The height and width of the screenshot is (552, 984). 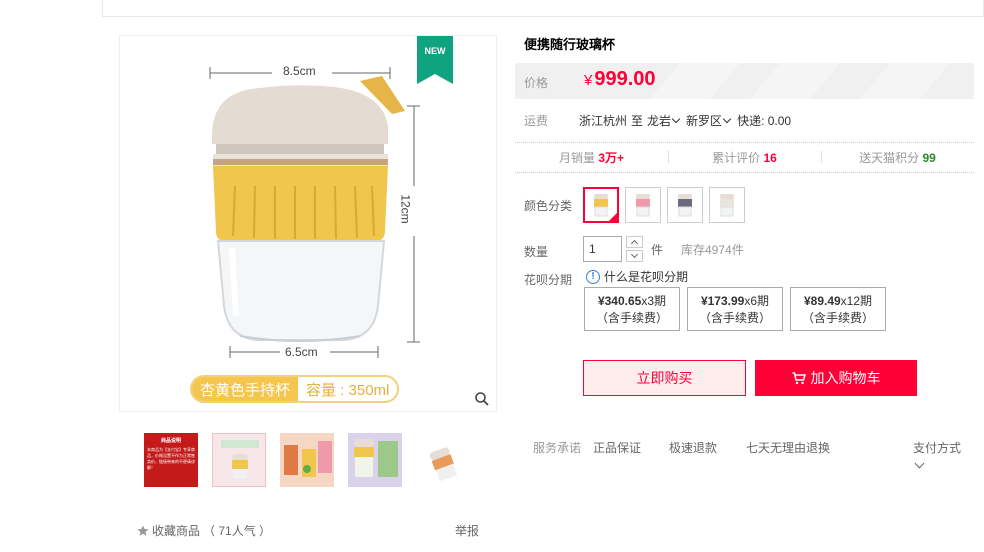 I want to click on thumbnail-text: 本商品为【支付宝】专享商品，价格设置不作为正常售卖价，链接带来的不便请谅解！, so click(x=171, y=458).